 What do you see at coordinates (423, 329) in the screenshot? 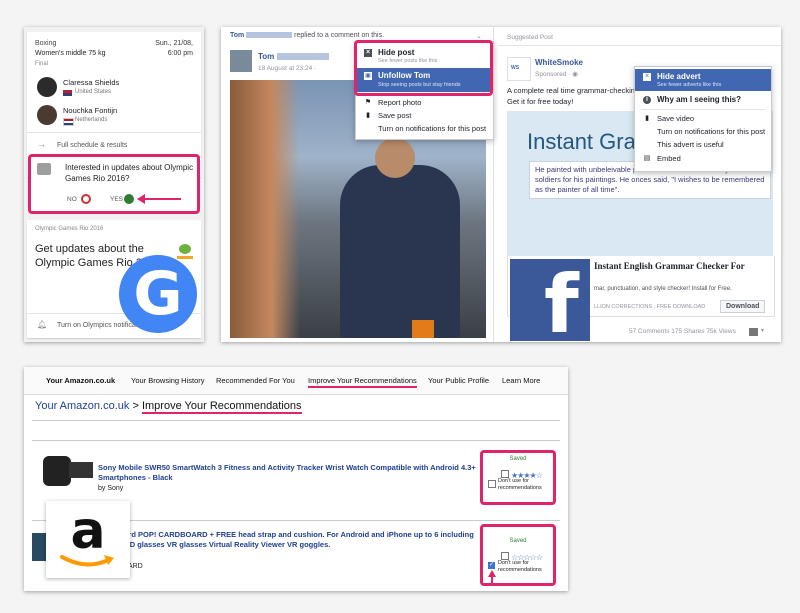
I see `photo-bag` at bounding box center [423, 329].